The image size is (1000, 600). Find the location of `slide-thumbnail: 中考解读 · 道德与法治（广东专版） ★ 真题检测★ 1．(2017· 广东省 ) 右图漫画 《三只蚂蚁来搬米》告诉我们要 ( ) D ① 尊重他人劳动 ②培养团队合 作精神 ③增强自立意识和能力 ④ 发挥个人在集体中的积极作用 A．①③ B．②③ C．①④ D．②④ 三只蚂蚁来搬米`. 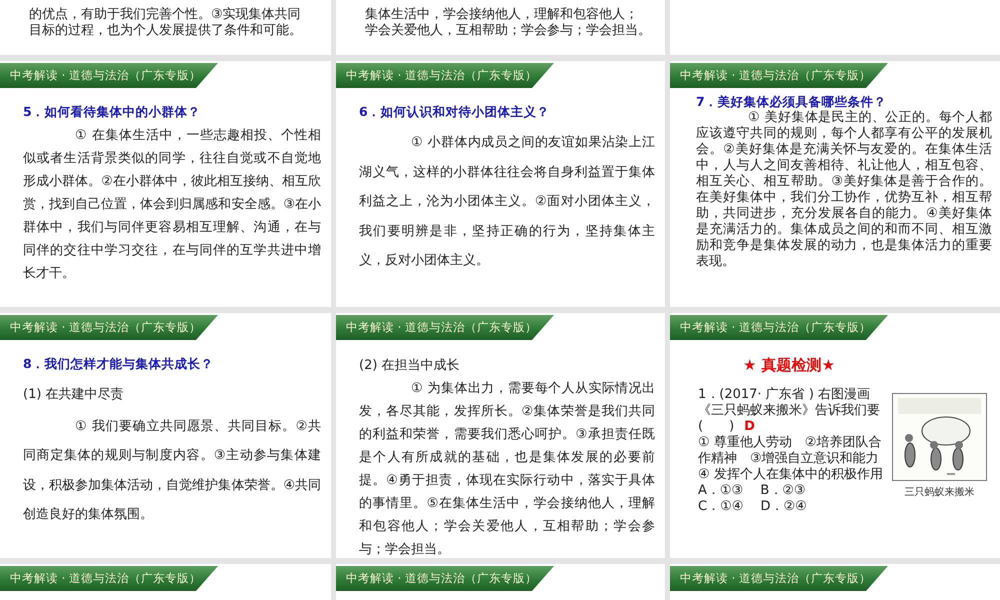

slide-thumbnail: 中考解读 · 道德与法治（广东专版） ★ 真题检测★ 1．(2017· 广东省 ) 右图漫画 《三只蚂蚁来搬米》告诉我们要 ( ) D ① 尊重他人劳动 ②培养团队合 作精神 ③增强自立意识和能力 ④ 发挥个人在集体中的积极作用 A．①③ B．②③ C．①④ D．②④ 三只蚂蚁来搬米 is located at coordinates (835, 435).